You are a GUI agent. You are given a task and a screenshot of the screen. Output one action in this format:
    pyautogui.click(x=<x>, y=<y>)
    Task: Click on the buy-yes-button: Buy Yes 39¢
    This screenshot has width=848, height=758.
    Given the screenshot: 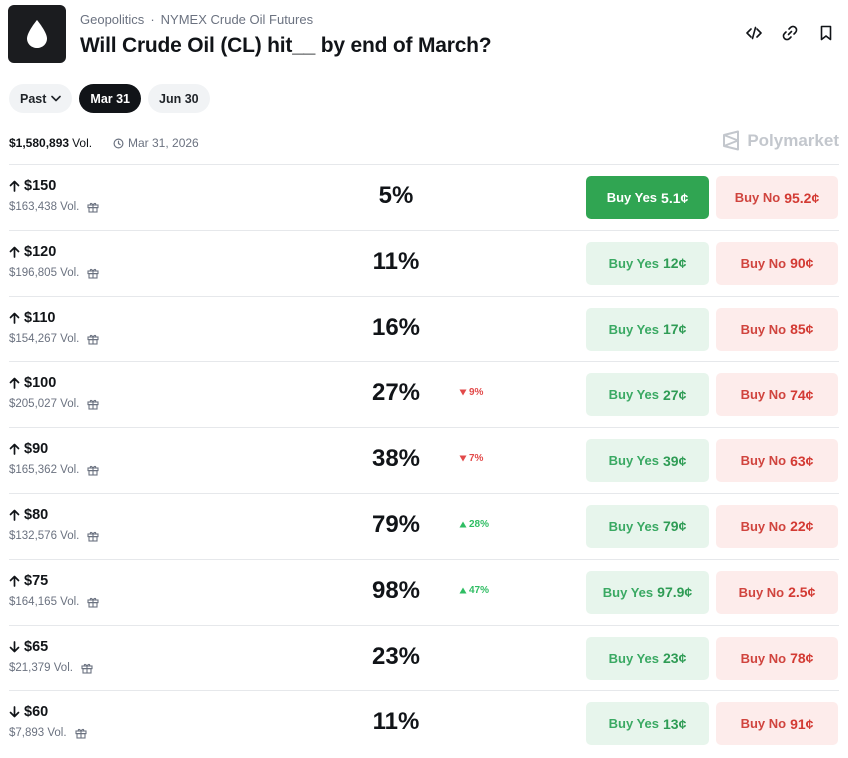 What is the action you would take?
    pyautogui.click(x=647, y=461)
    